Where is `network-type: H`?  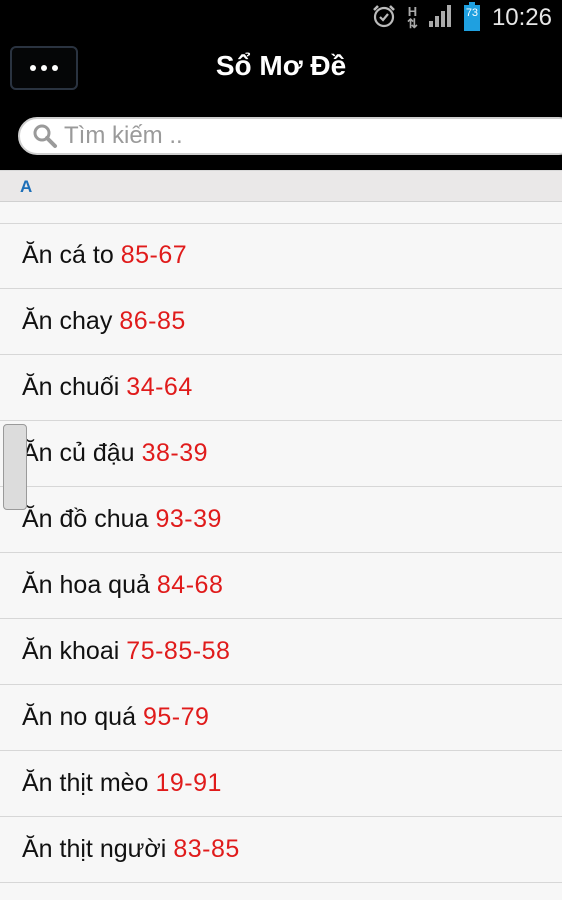
network-type: H is located at coordinates (412, 11).